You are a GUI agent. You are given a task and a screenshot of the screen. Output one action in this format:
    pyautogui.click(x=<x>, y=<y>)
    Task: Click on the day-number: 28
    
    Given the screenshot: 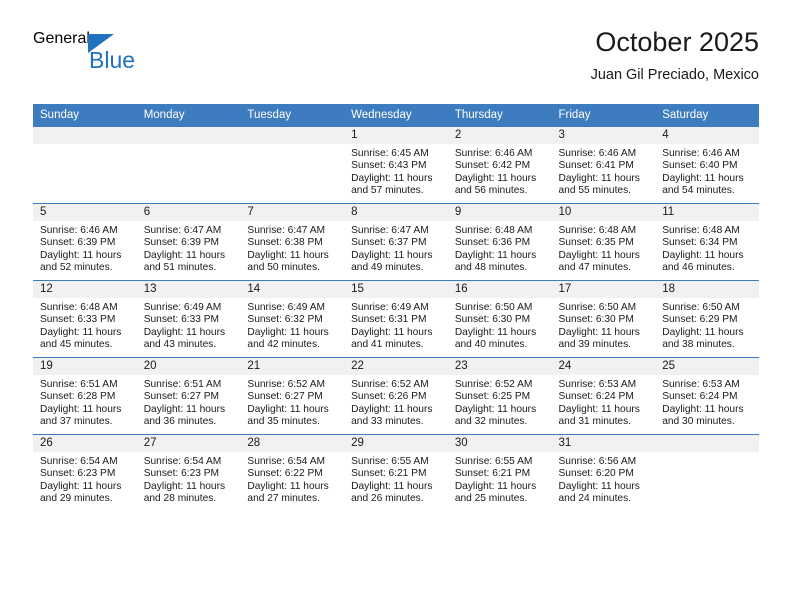 What is the action you would take?
    pyautogui.click(x=292, y=443)
    